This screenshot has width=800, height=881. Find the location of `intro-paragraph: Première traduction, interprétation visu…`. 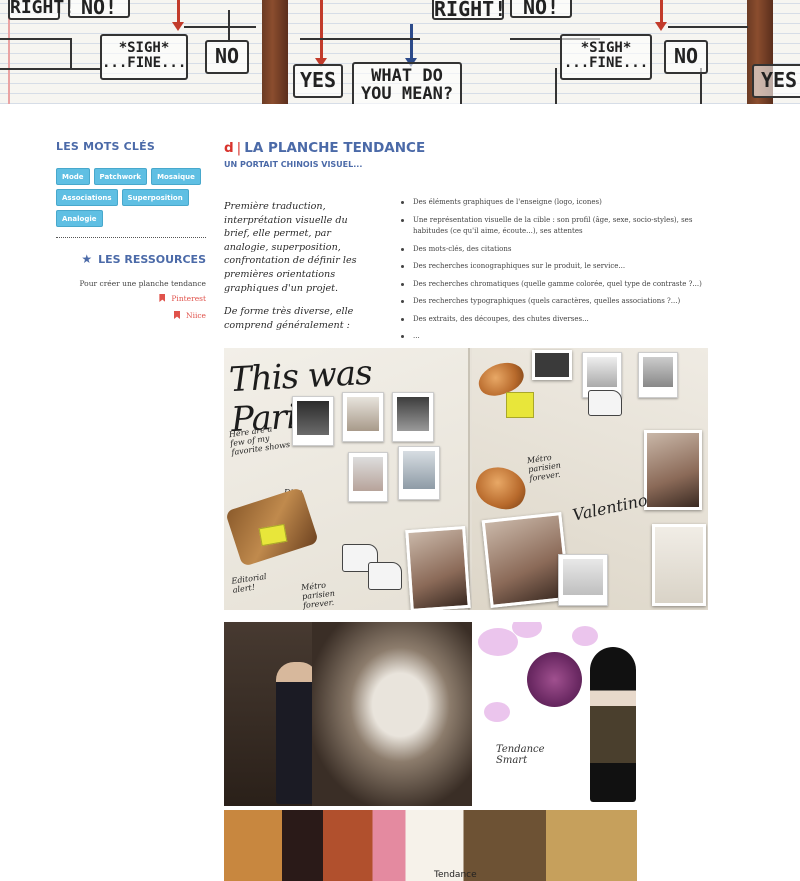

intro-paragraph: Première traduction, interprétation visu… is located at coordinates (290, 247).